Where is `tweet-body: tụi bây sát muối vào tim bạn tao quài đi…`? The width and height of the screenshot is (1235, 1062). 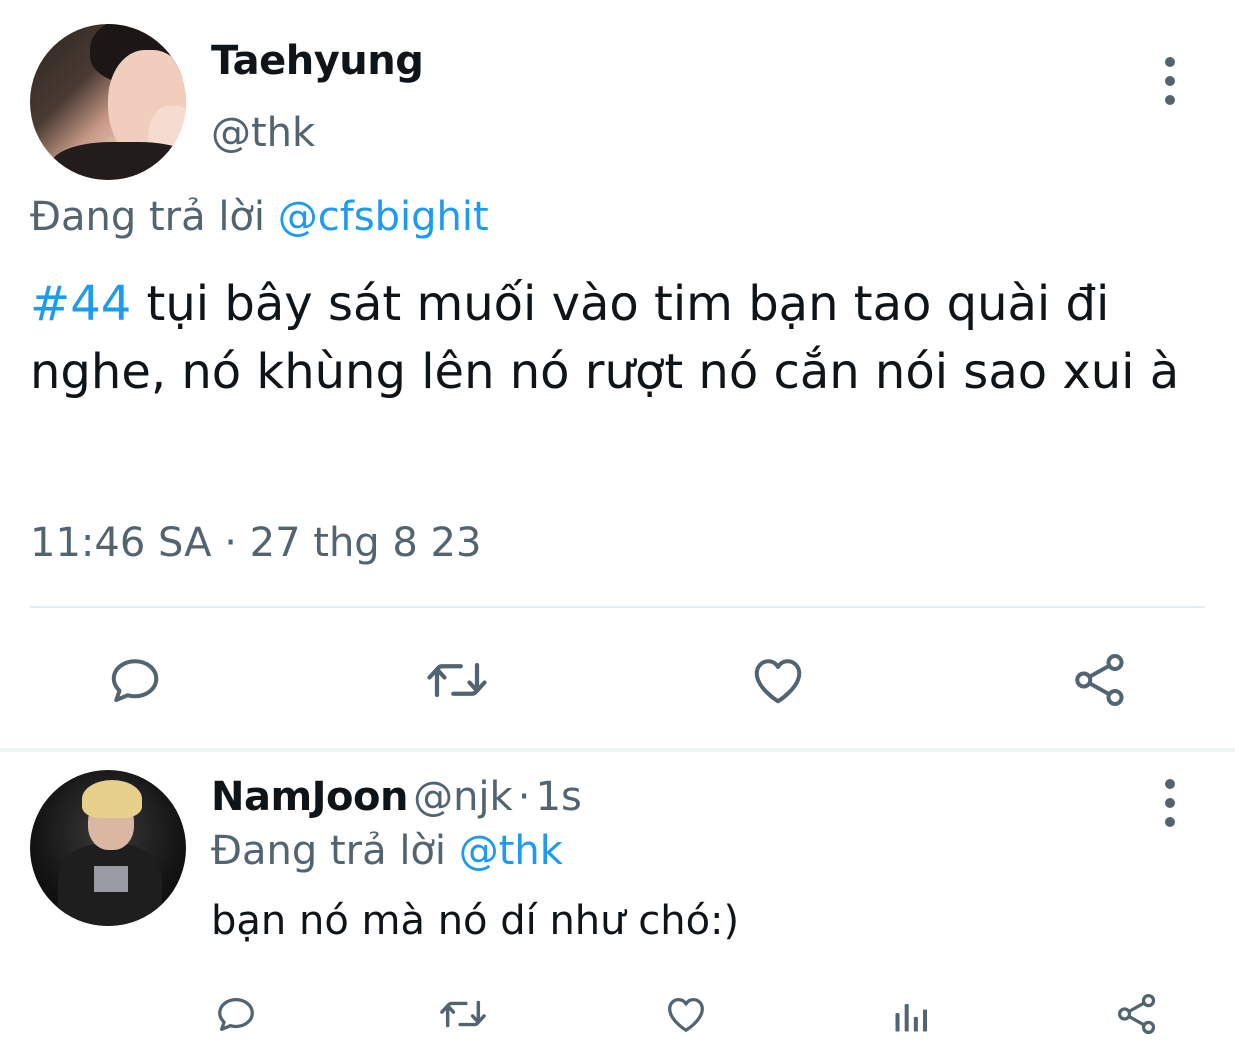
tweet-body: tụi bây sát muối vào tim bạn tao quài đi… is located at coordinates (605, 338).